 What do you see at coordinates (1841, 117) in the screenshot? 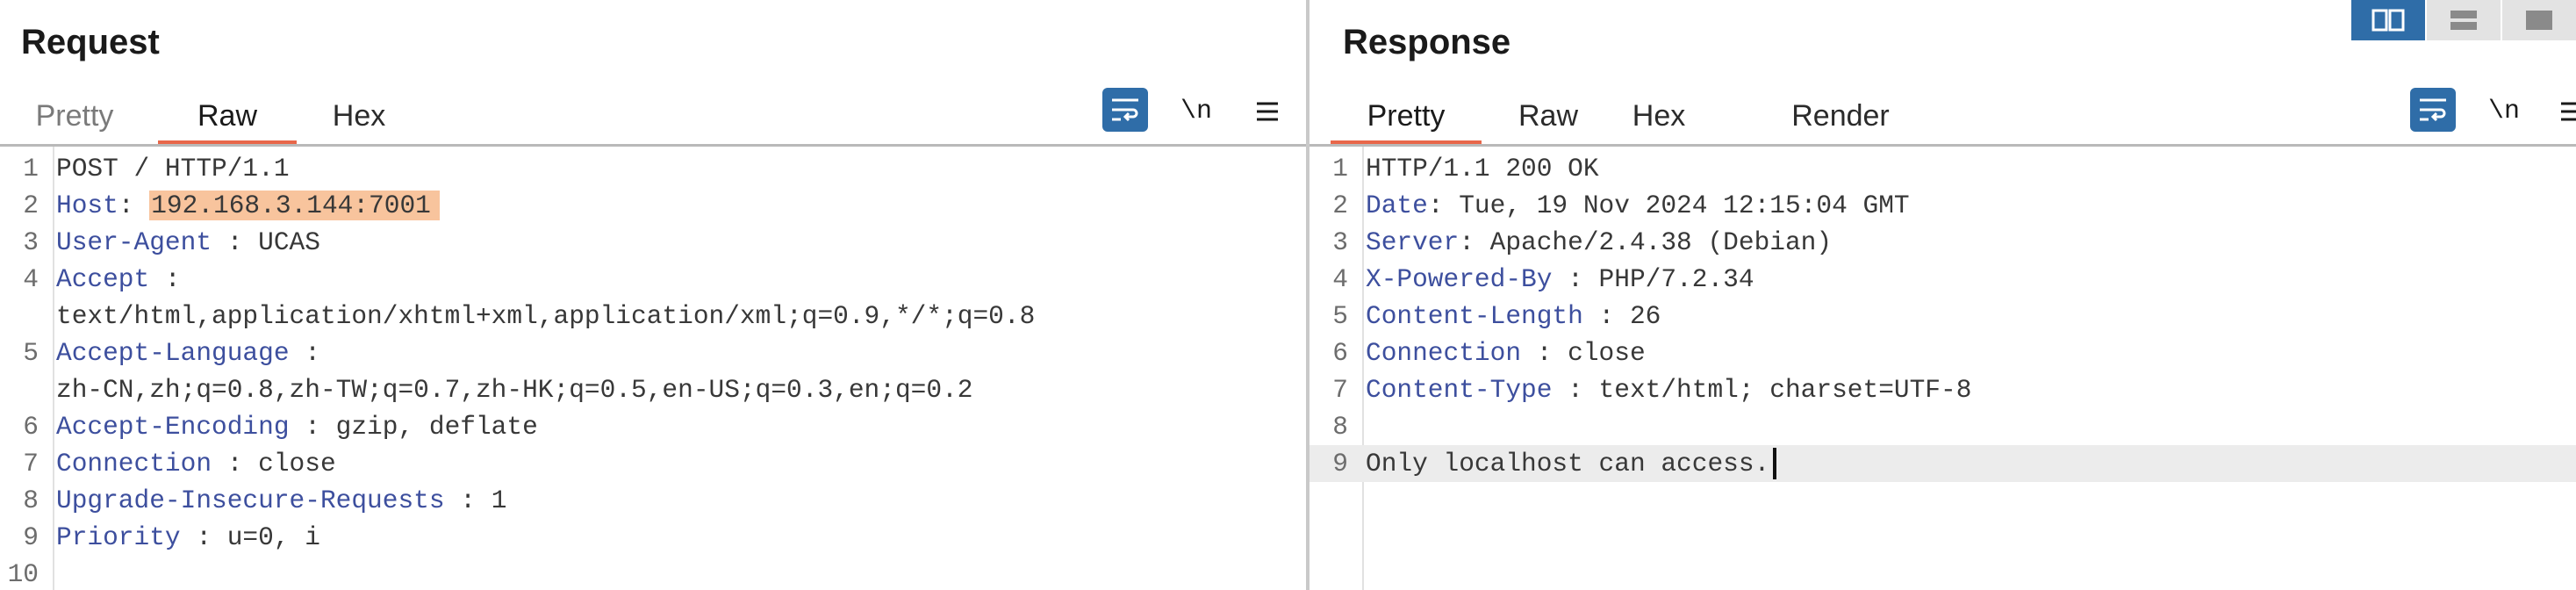
I see `tab-render: Render` at bounding box center [1841, 117].